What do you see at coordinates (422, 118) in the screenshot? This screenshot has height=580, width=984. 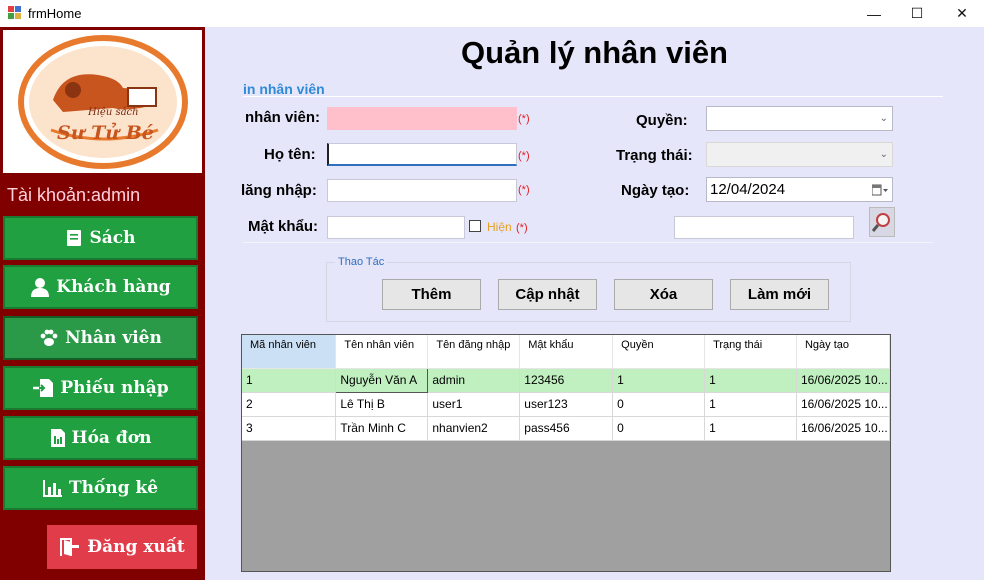 I see `employee-id-field` at bounding box center [422, 118].